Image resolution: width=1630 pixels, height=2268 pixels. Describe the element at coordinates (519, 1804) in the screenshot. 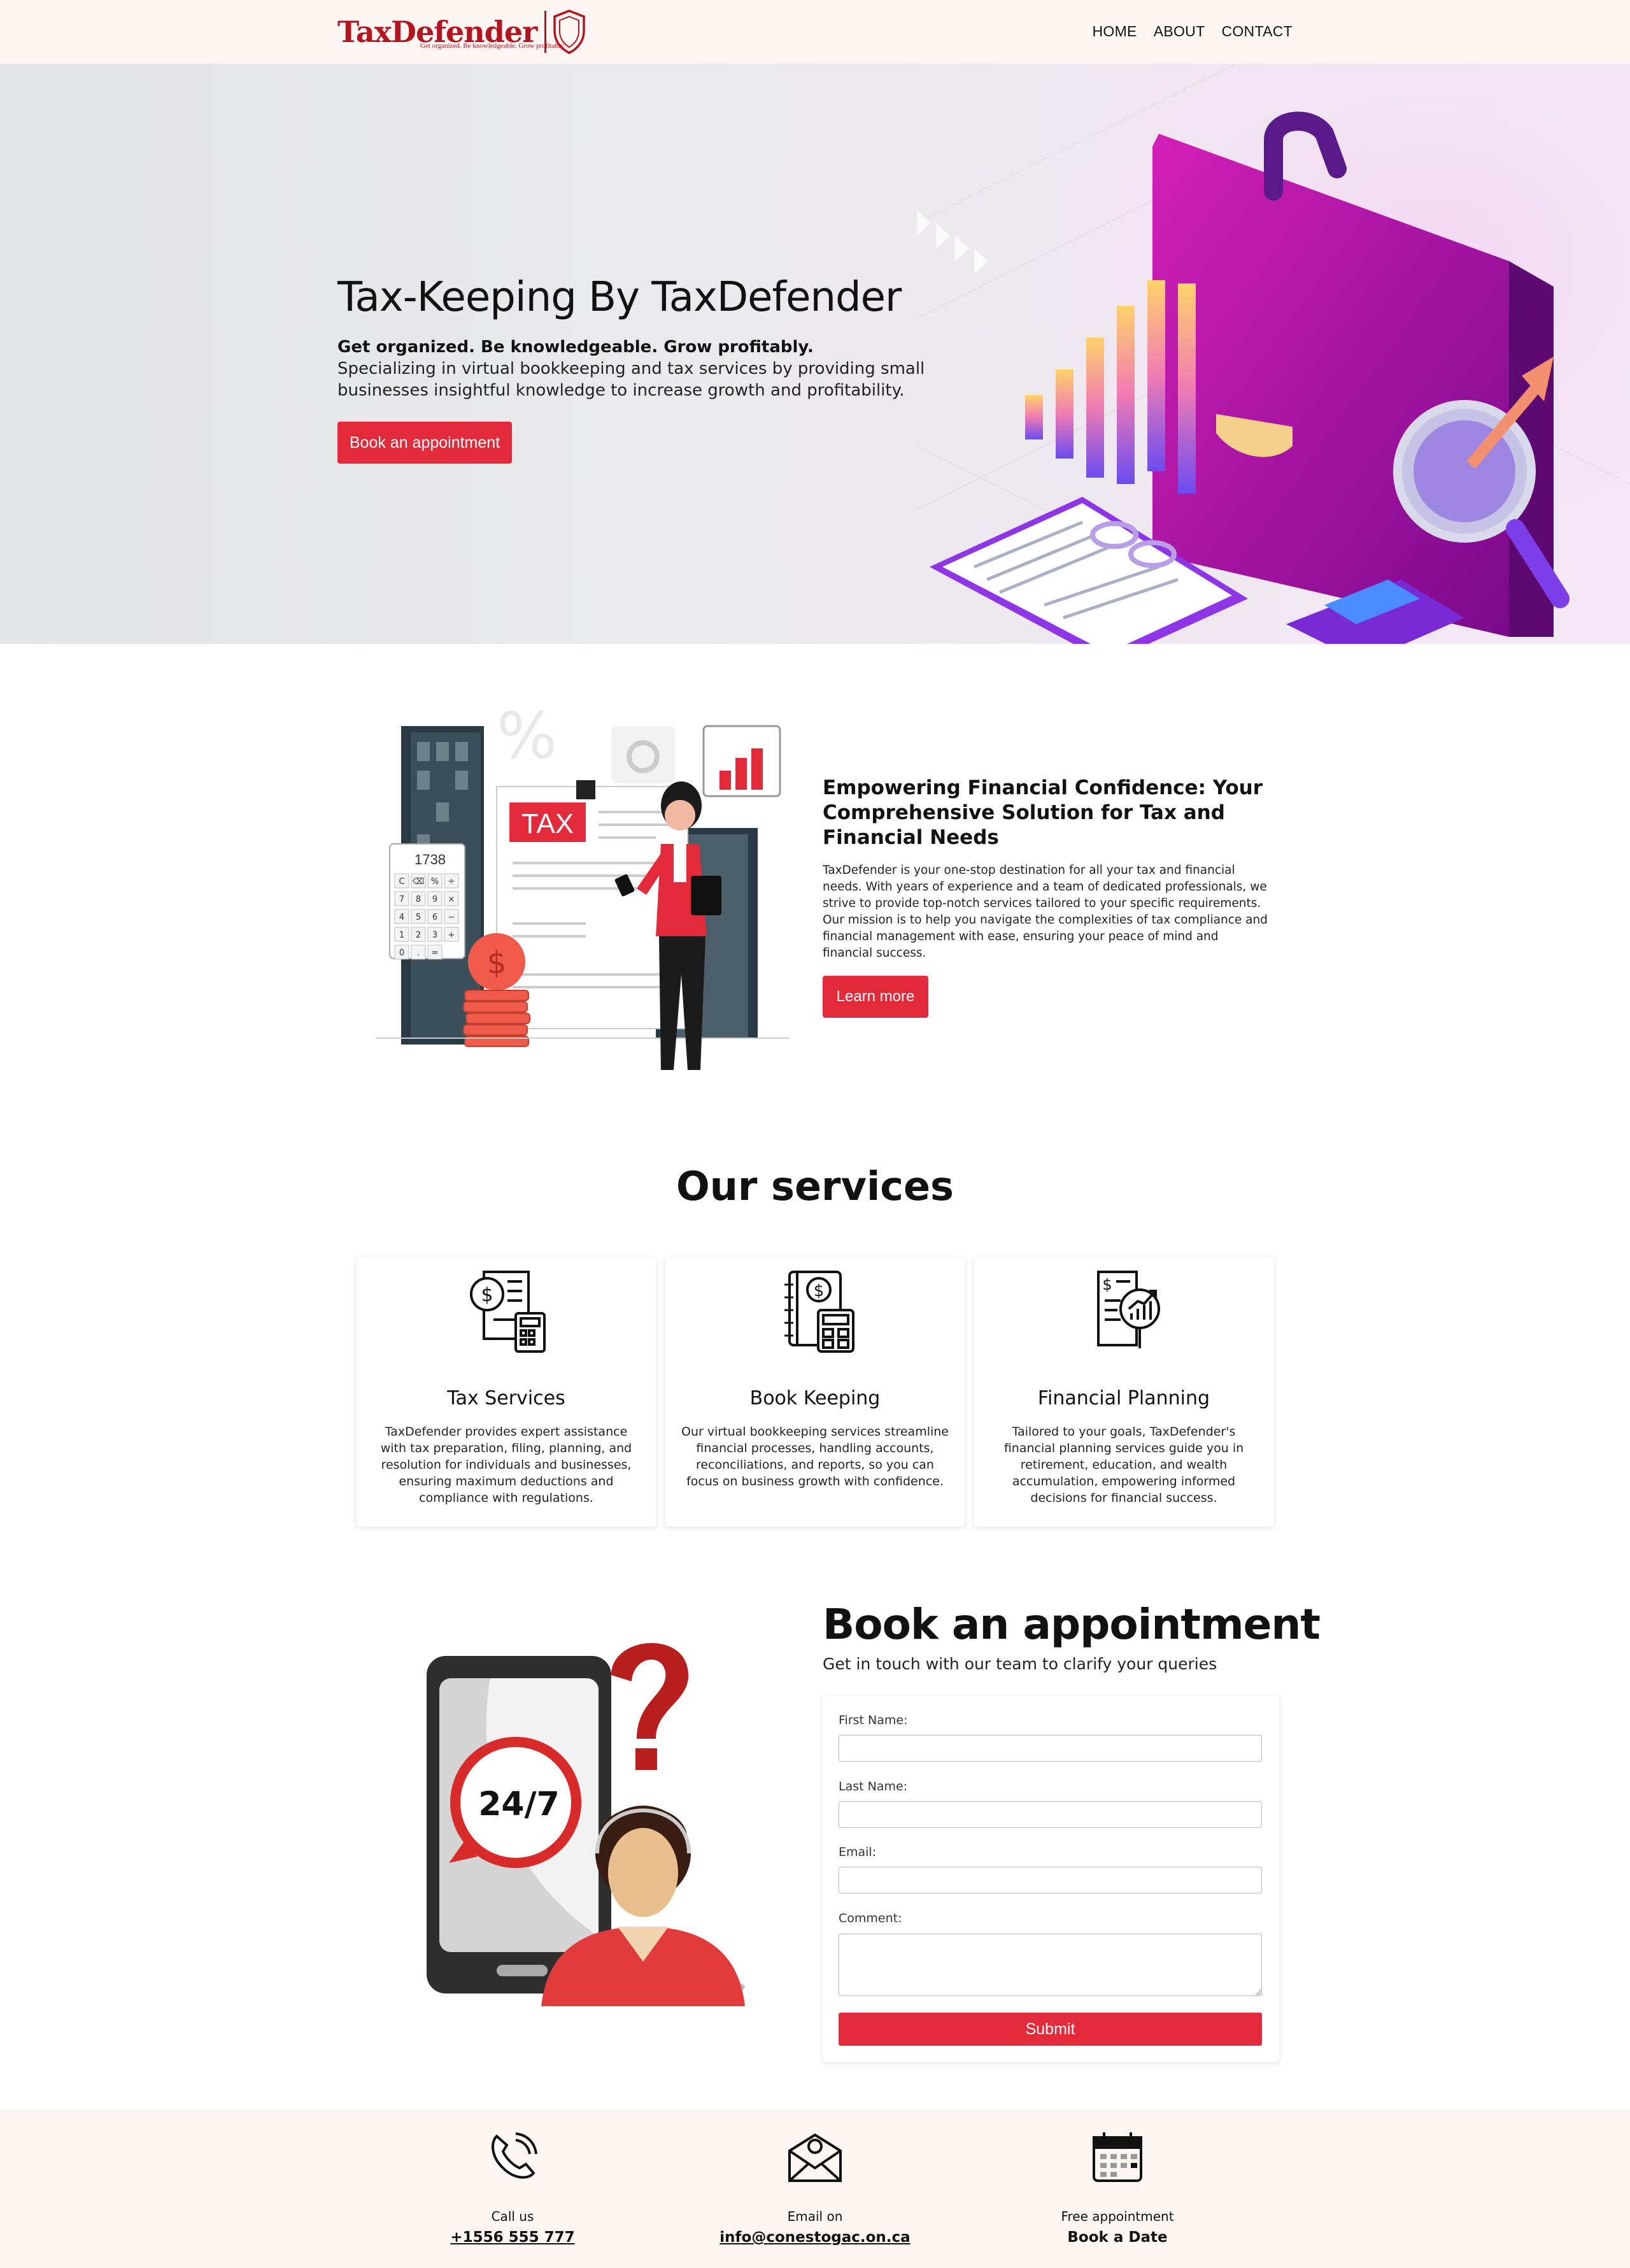

I see `twenty-four-seven-badge: 24/7` at that location.